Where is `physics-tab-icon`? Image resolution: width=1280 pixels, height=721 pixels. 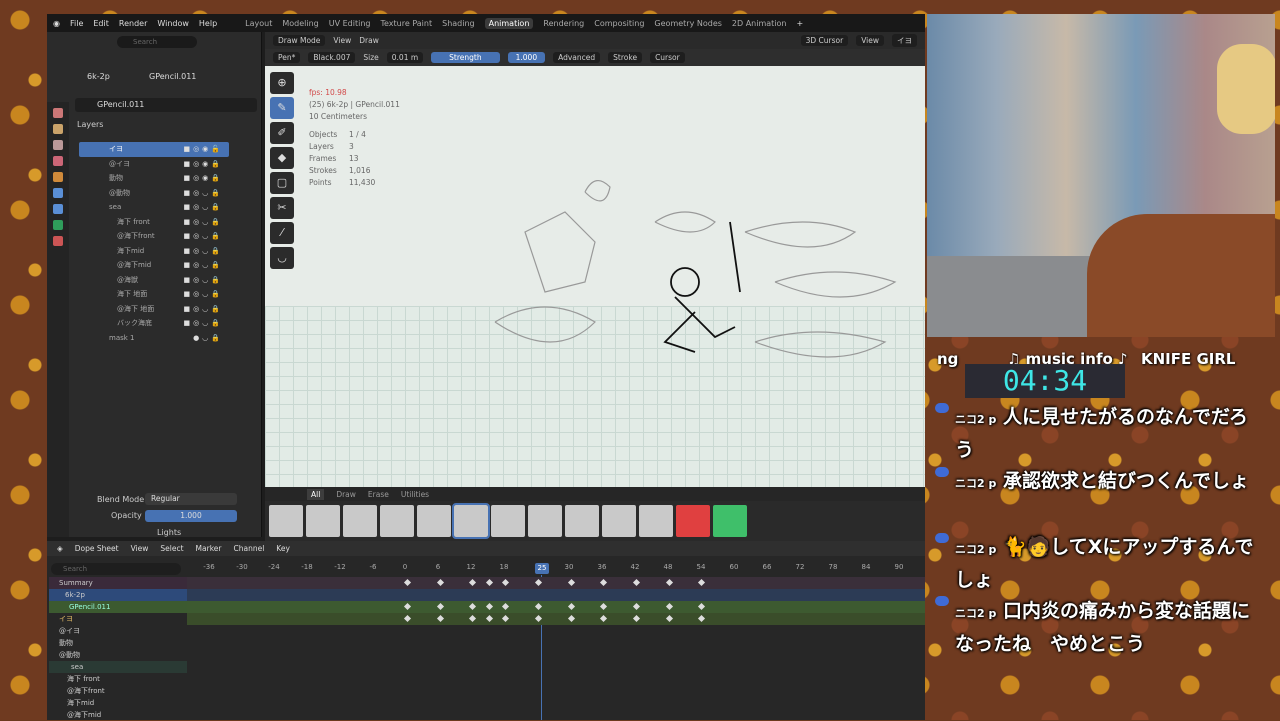 physics-tab-icon is located at coordinates (58, 209).